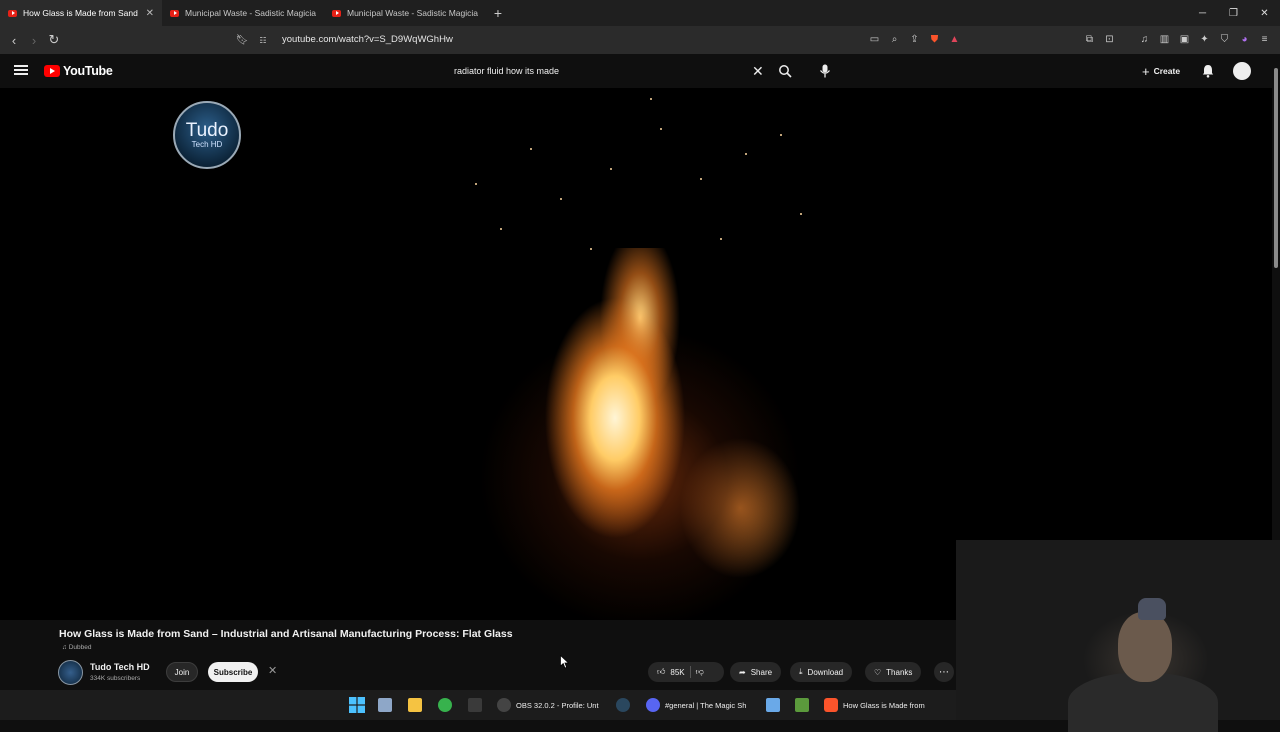 This screenshot has width=1280, height=732. Describe the element at coordinates (207, 135) in the screenshot. I see `channel-watermark: Tudo Tech HD` at that location.